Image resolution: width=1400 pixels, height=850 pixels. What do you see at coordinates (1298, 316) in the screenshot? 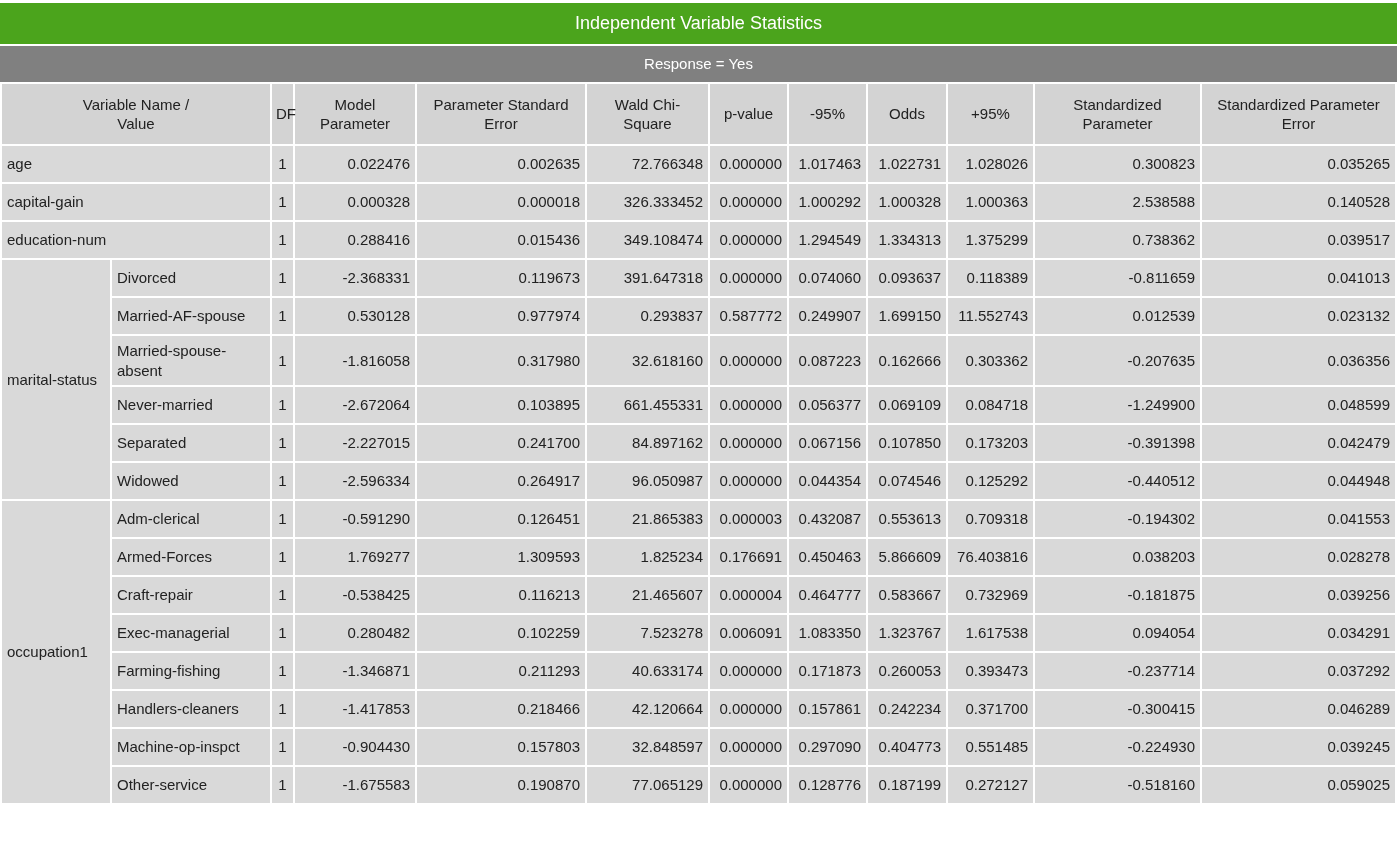
I see `table-cell: 0.023132` at bounding box center [1298, 316].